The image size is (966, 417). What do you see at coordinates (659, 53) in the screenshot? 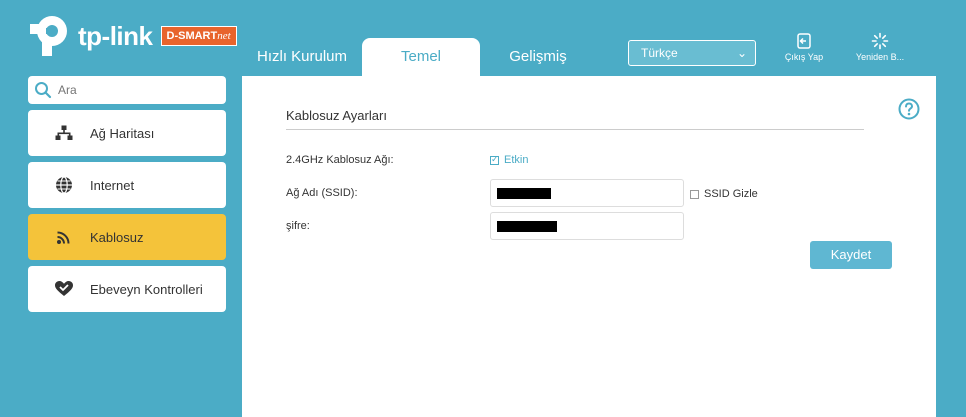
I see `language-value: Türkçe` at bounding box center [659, 53].